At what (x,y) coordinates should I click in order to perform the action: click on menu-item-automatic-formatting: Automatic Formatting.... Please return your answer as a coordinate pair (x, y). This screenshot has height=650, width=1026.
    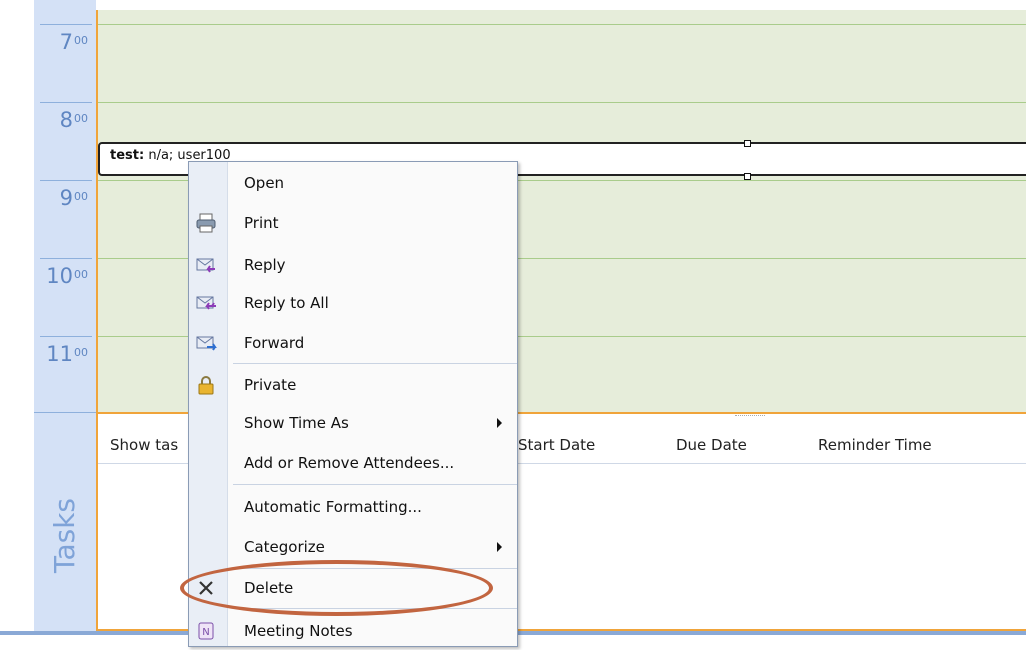
    Looking at the image, I should click on (353, 507).